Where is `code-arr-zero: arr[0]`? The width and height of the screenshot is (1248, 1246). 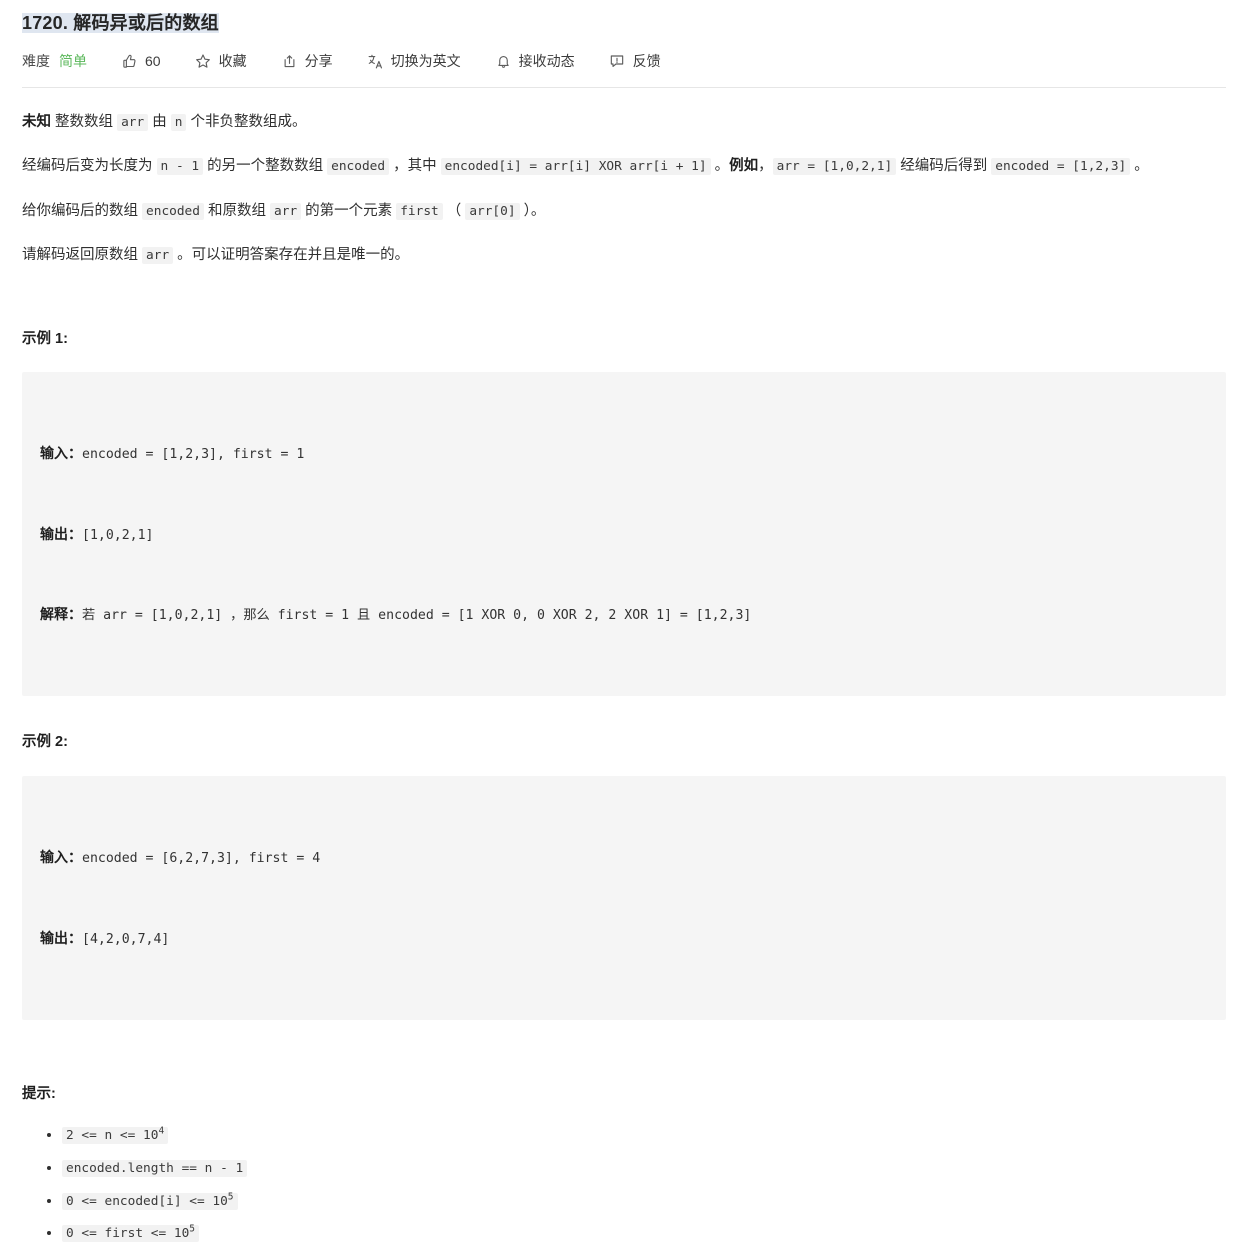 code-arr-zero: arr[0] is located at coordinates (492, 211).